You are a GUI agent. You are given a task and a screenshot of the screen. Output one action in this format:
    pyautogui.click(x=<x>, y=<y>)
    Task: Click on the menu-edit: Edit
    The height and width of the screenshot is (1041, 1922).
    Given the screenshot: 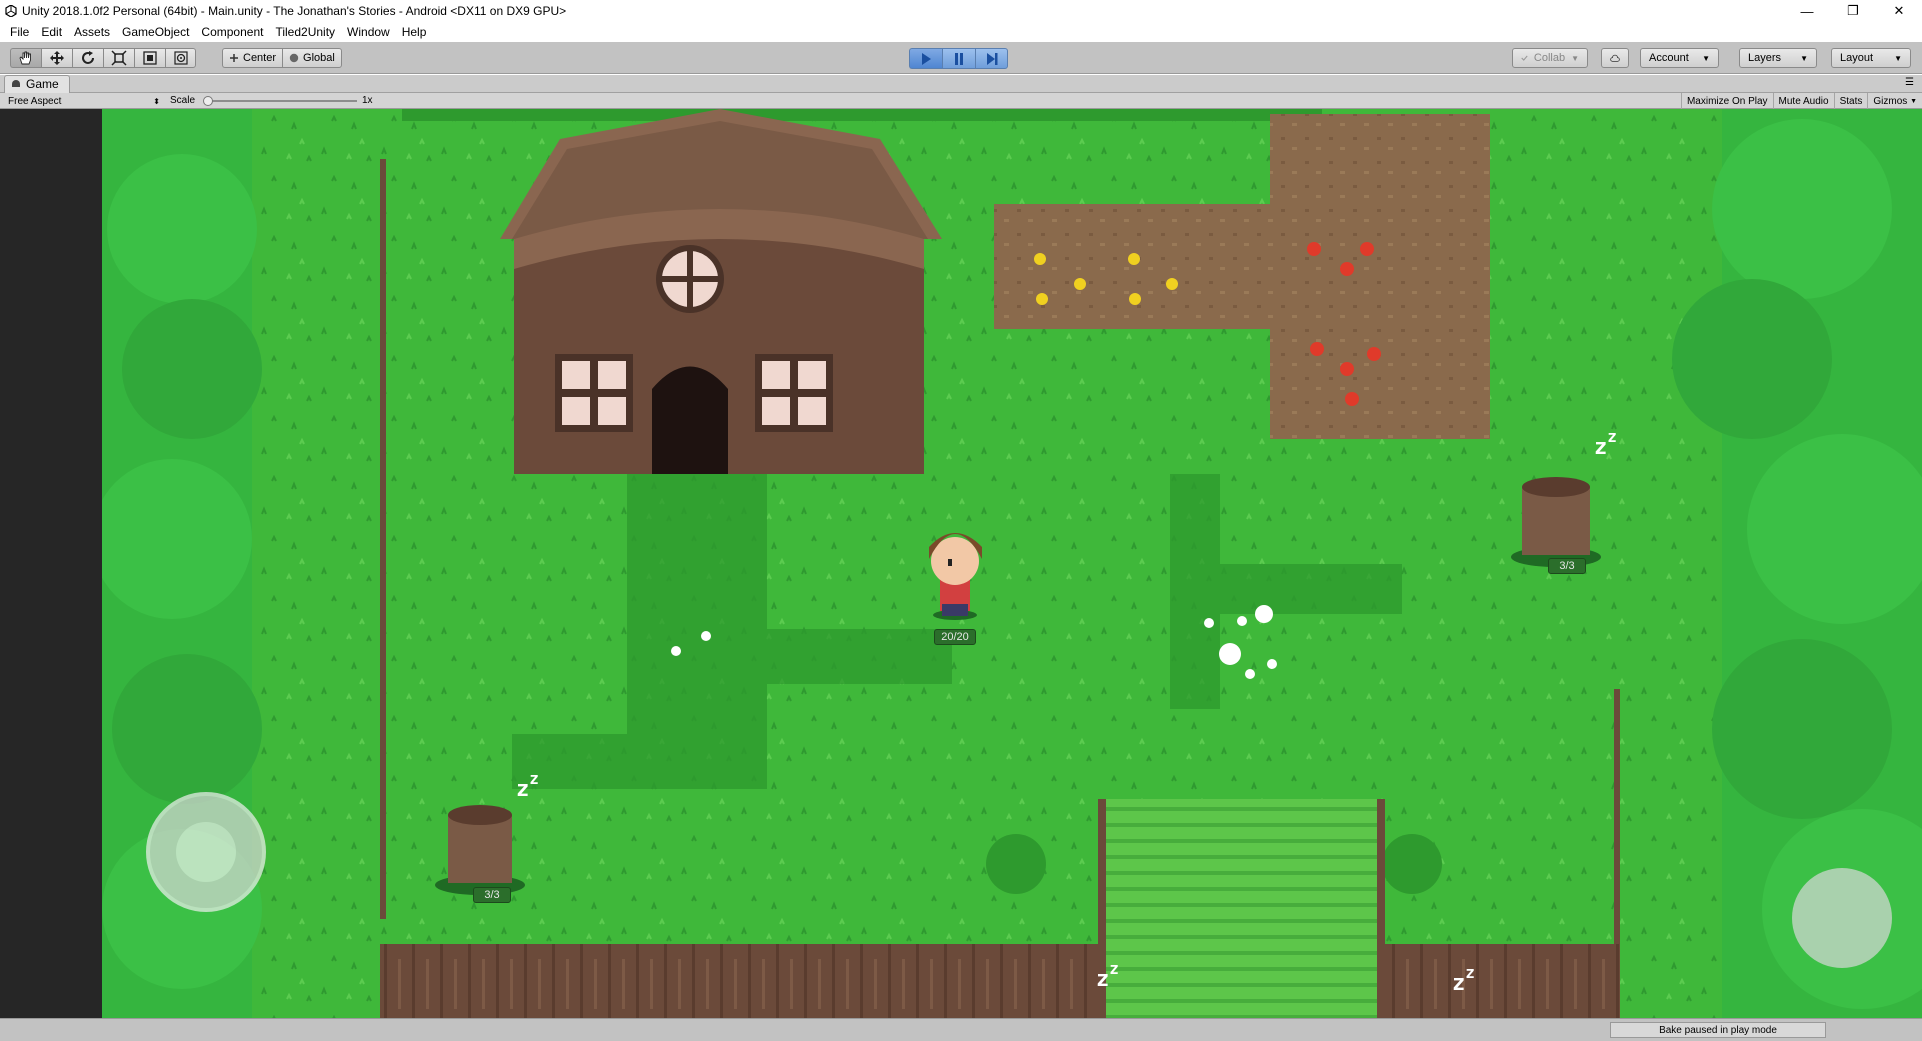 What is the action you would take?
    pyautogui.click(x=51, y=32)
    